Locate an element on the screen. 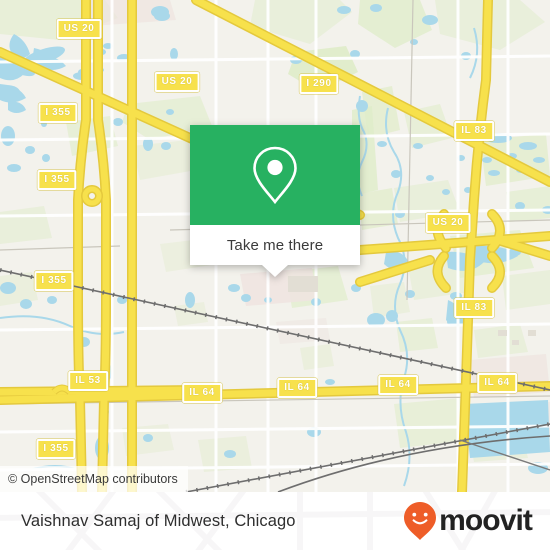 The width and height of the screenshot is (550, 550). road-shield: I 290 is located at coordinates (319, 84).